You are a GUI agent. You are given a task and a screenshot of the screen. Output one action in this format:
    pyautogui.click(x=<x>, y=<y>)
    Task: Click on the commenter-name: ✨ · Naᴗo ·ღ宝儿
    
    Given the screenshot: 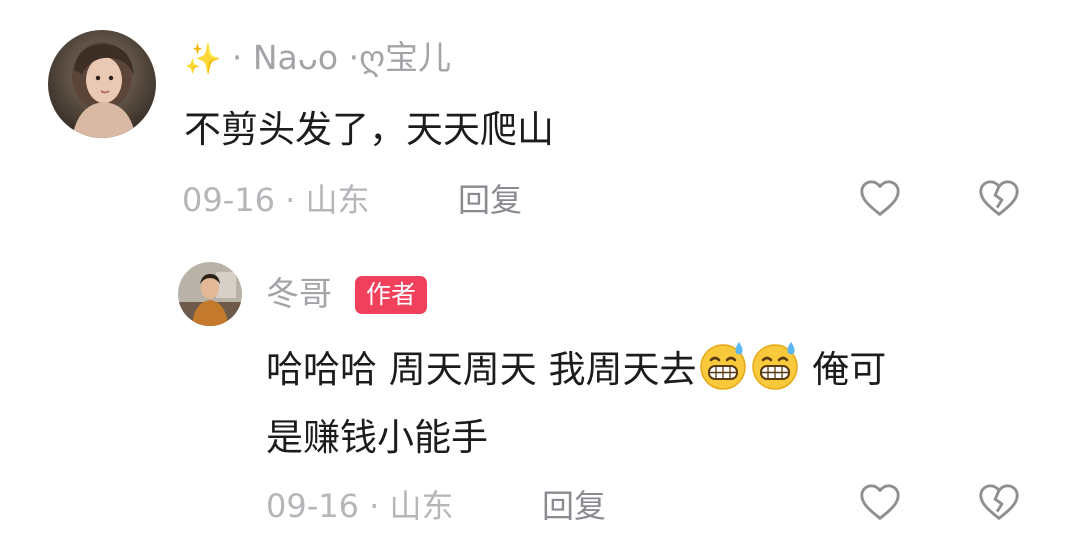 What is the action you would take?
    pyautogui.click(x=317, y=59)
    